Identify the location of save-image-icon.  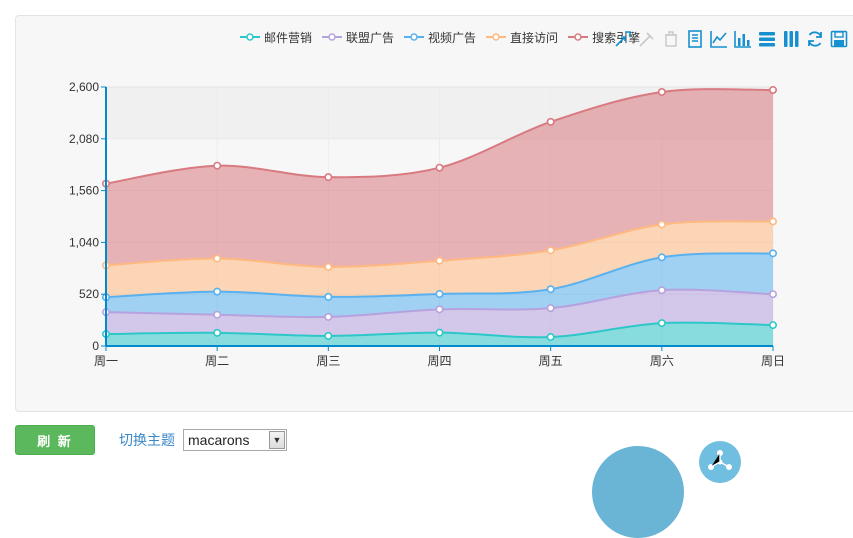
(839, 39).